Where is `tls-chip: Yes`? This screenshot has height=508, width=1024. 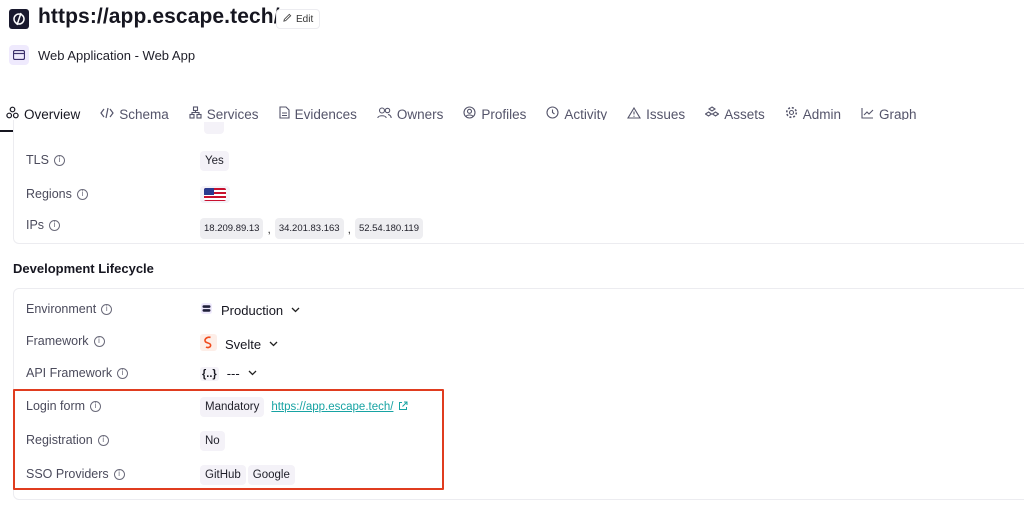 tls-chip: Yes is located at coordinates (214, 161).